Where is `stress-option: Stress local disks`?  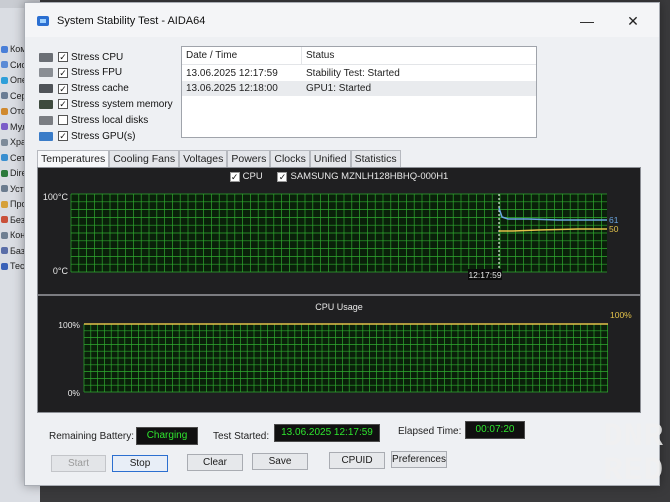
stress-option: Stress local disks is located at coordinates (93, 120).